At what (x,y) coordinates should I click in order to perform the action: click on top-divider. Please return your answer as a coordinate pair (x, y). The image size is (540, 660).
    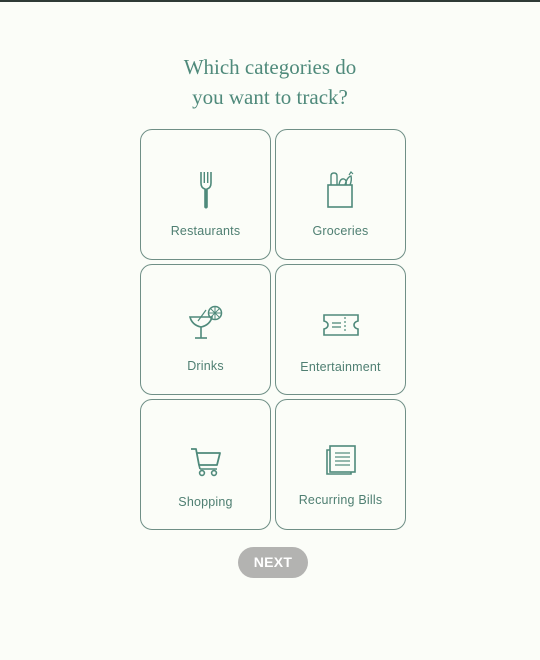
    Looking at the image, I should click on (270, 1).